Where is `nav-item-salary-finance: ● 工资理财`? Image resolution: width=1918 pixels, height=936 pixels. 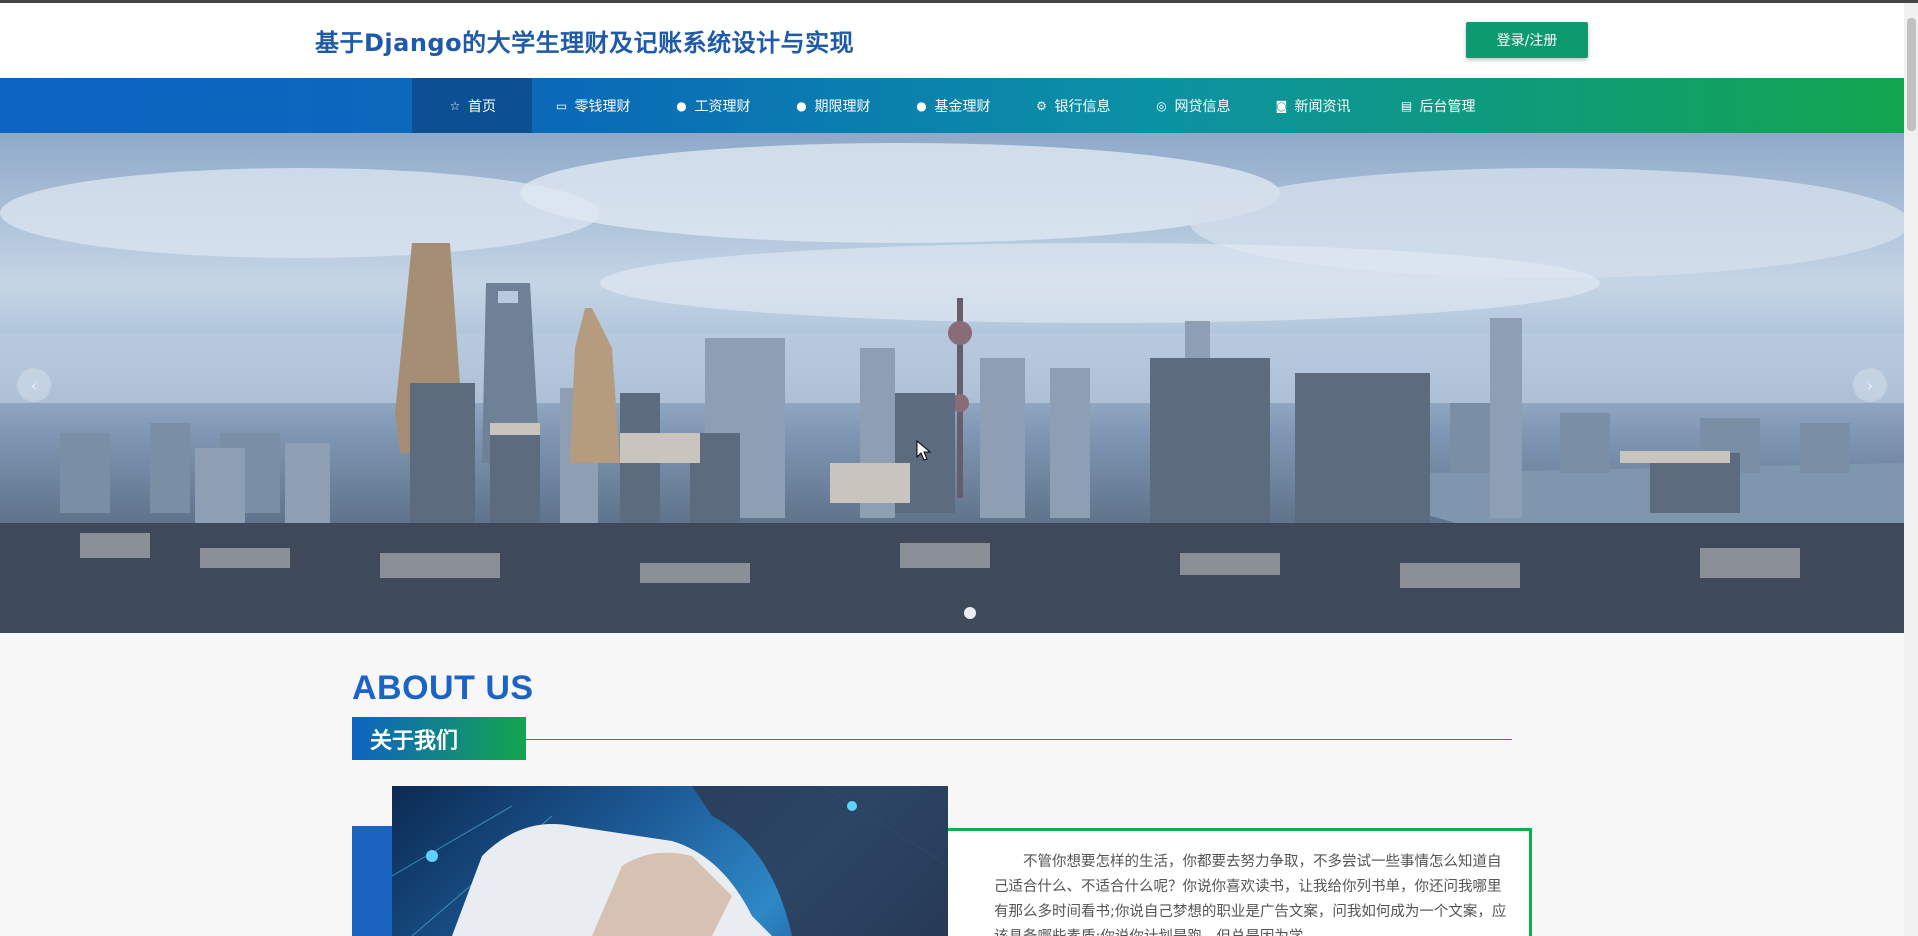 nav-item-salary-finance: ● 工资理财 is located at coordinates (712, 105).